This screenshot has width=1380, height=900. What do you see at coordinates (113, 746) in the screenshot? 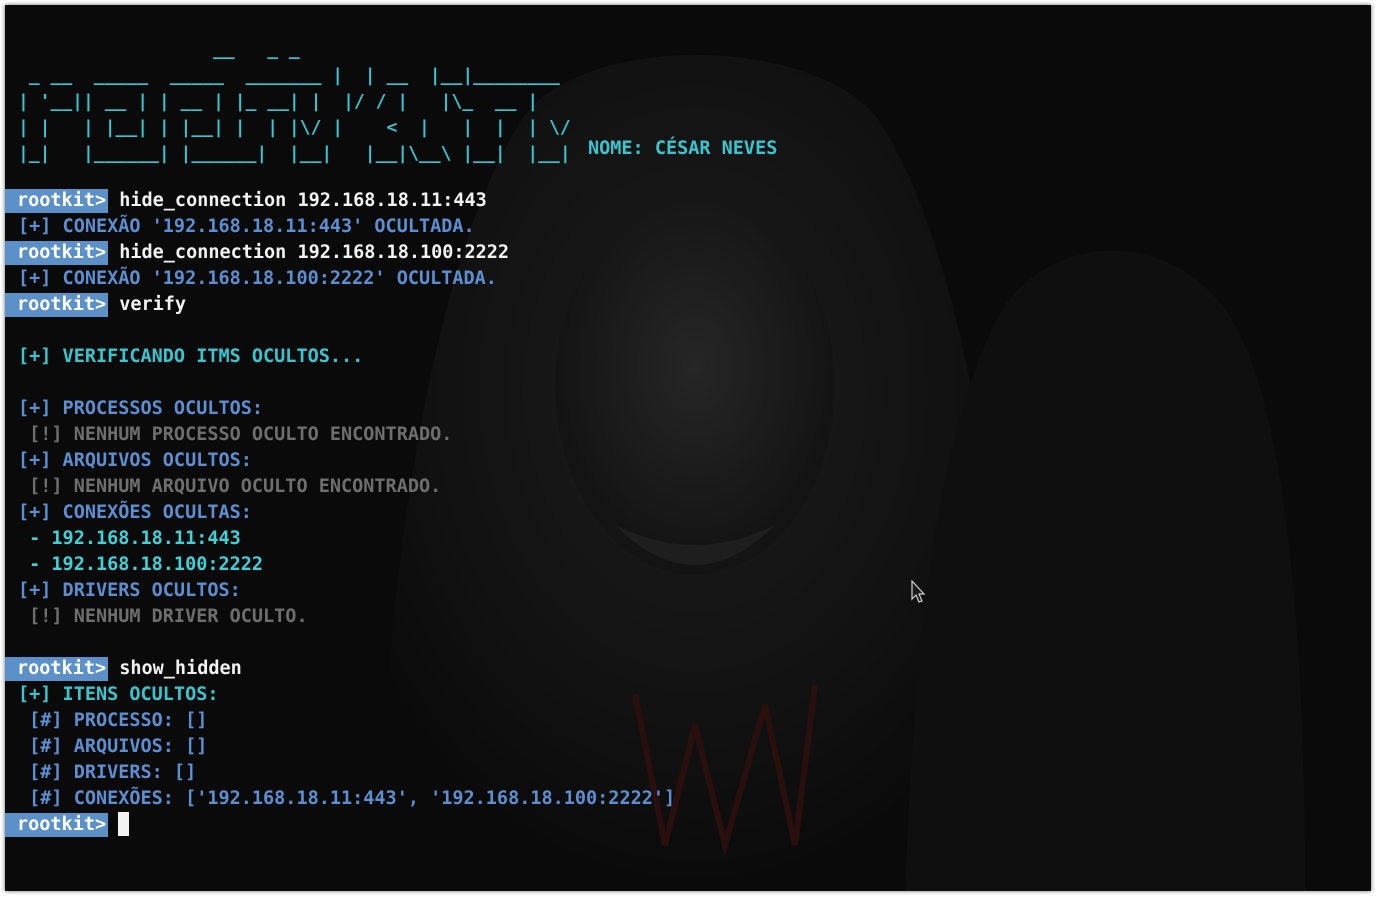
I see `output-text: [#] ARQUIVOS: []` at bounding box center [113, 746].